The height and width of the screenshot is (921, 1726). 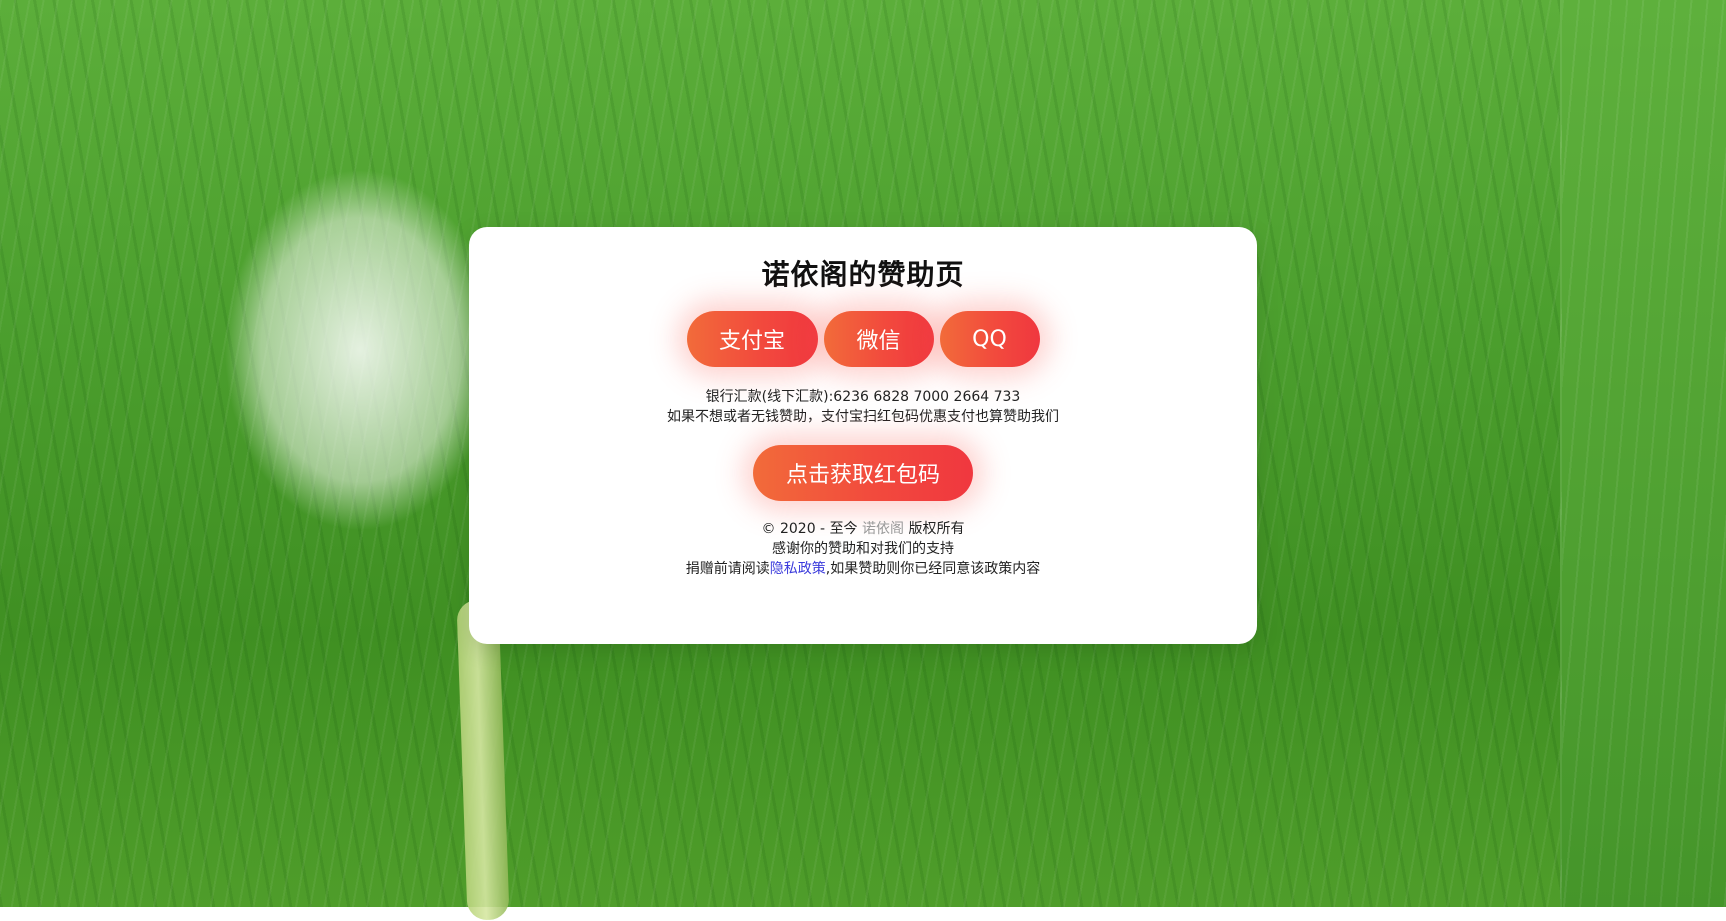 What do you see at coordinates (936, 529) in the screenshot?
I see `copyright-suffix: 版权所有` at bounding box center [936, 529].